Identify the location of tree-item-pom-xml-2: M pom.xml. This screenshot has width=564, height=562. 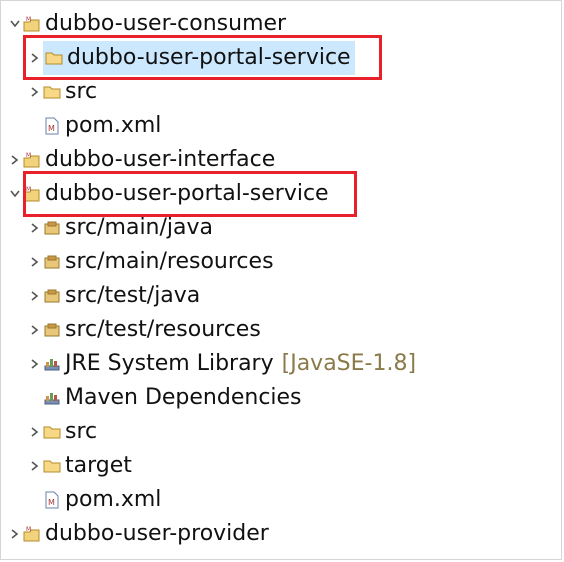
(102, 500).